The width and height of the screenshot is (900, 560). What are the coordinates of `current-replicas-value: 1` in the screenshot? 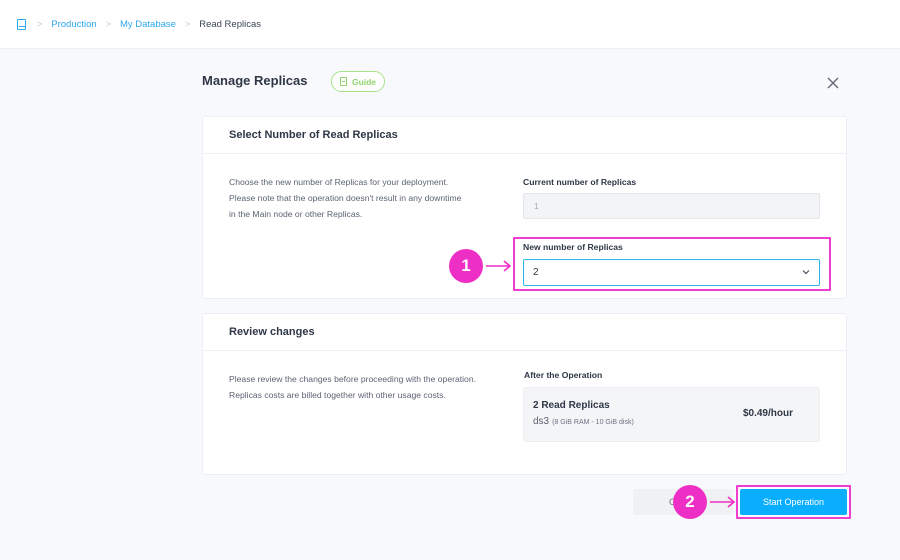 It's located at (536, 206).